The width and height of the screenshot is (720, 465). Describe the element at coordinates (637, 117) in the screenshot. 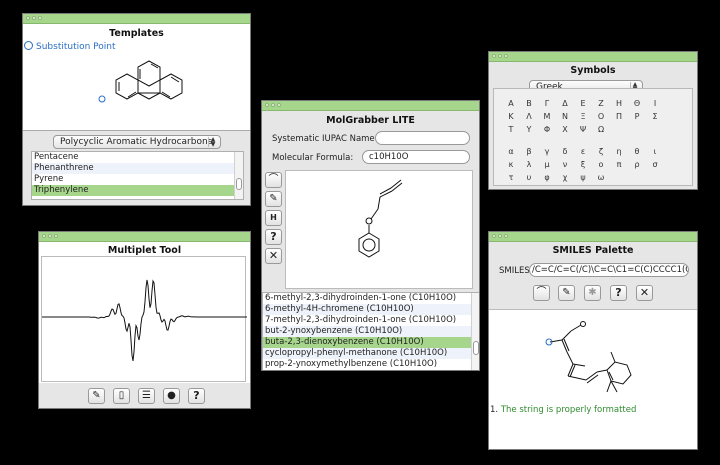

I see `symbol-cell: Ρ` at that location.